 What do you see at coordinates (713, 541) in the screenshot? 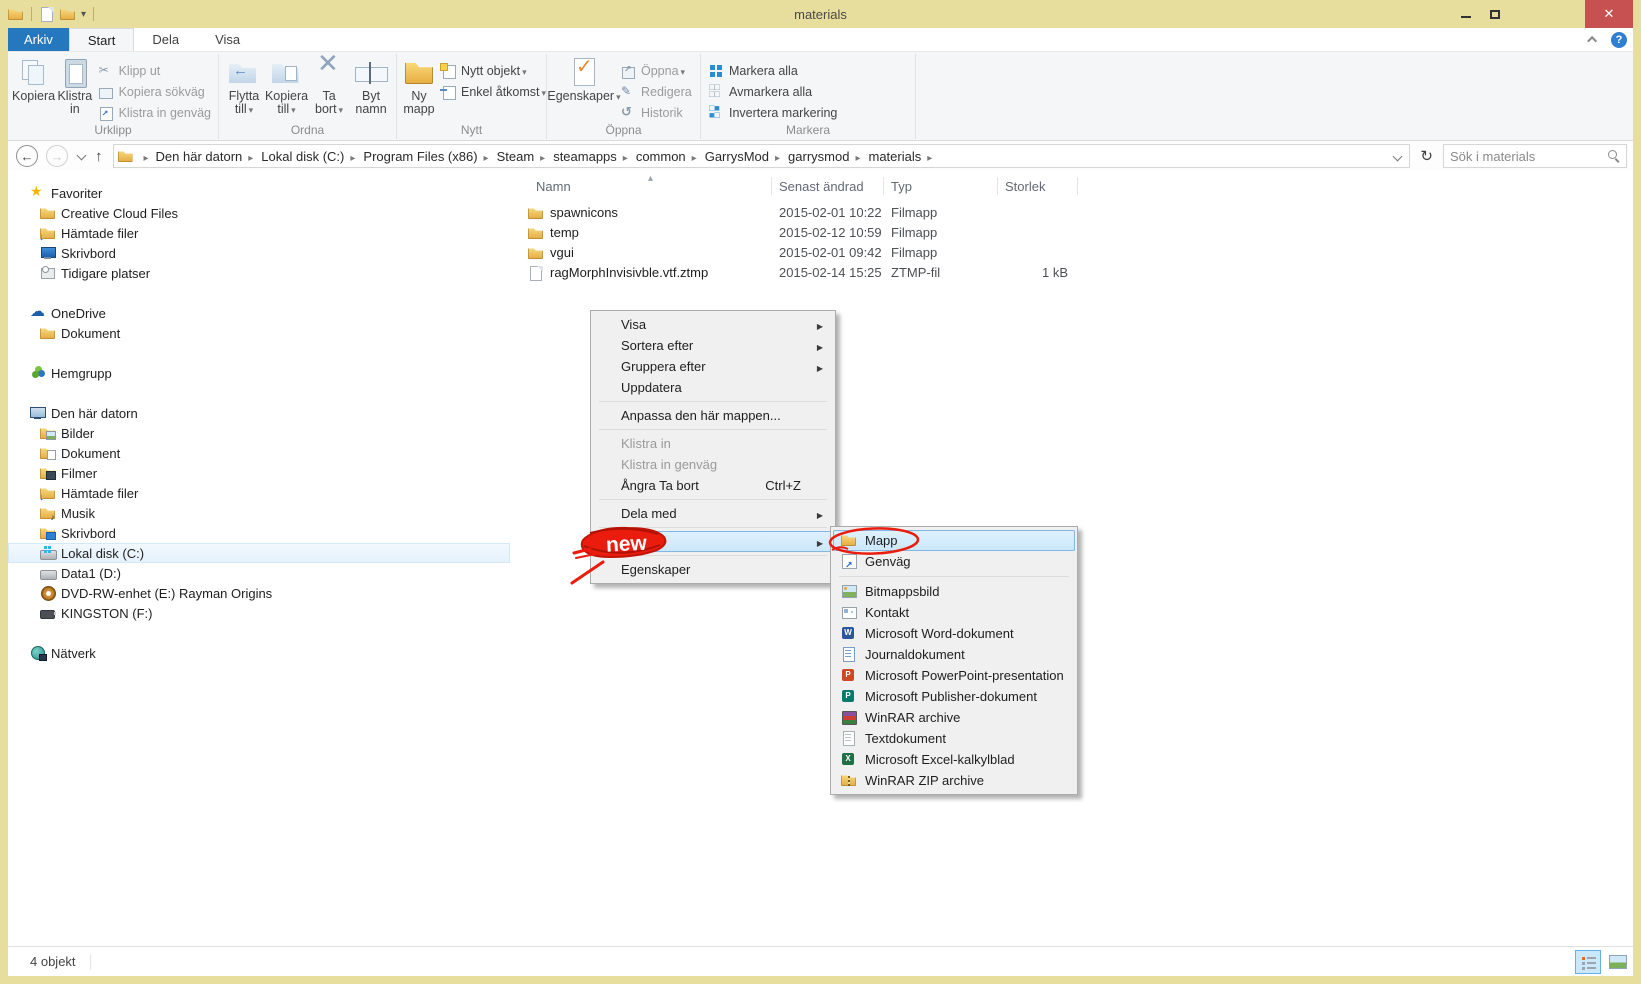
I see `context-menu-item` at bounding box center [713, 541].